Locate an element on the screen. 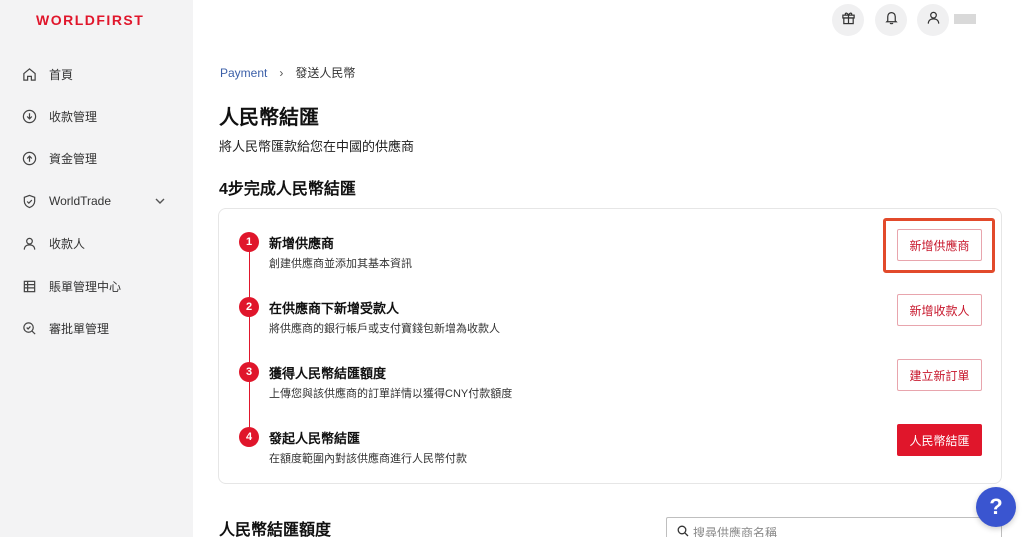 The width and height of the screenshot is (1024, 537). bell-icon is located at coordinates (891, 20).